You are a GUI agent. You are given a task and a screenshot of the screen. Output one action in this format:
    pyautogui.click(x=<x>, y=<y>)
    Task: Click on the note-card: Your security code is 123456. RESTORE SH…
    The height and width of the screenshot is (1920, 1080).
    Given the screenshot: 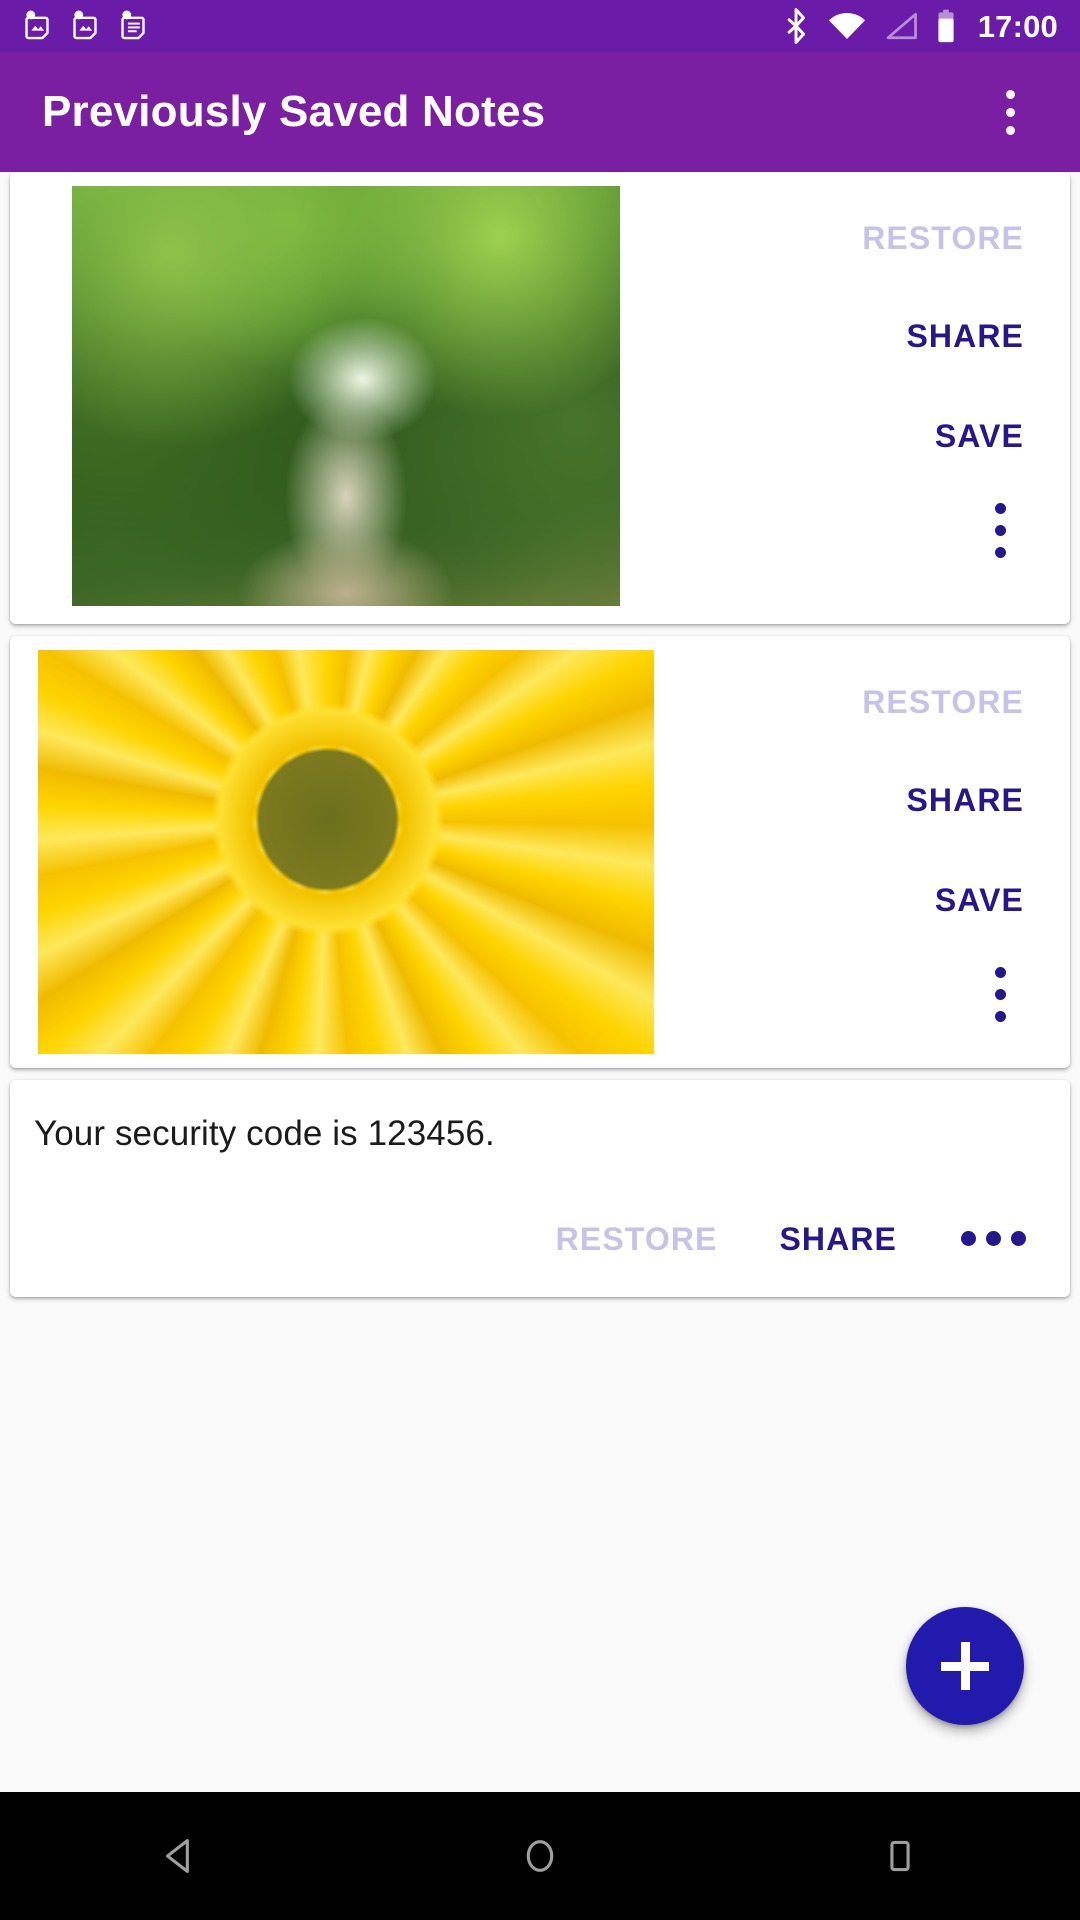 What is the action you would take?
    pyautogui.click(x=540, y=1188)
    